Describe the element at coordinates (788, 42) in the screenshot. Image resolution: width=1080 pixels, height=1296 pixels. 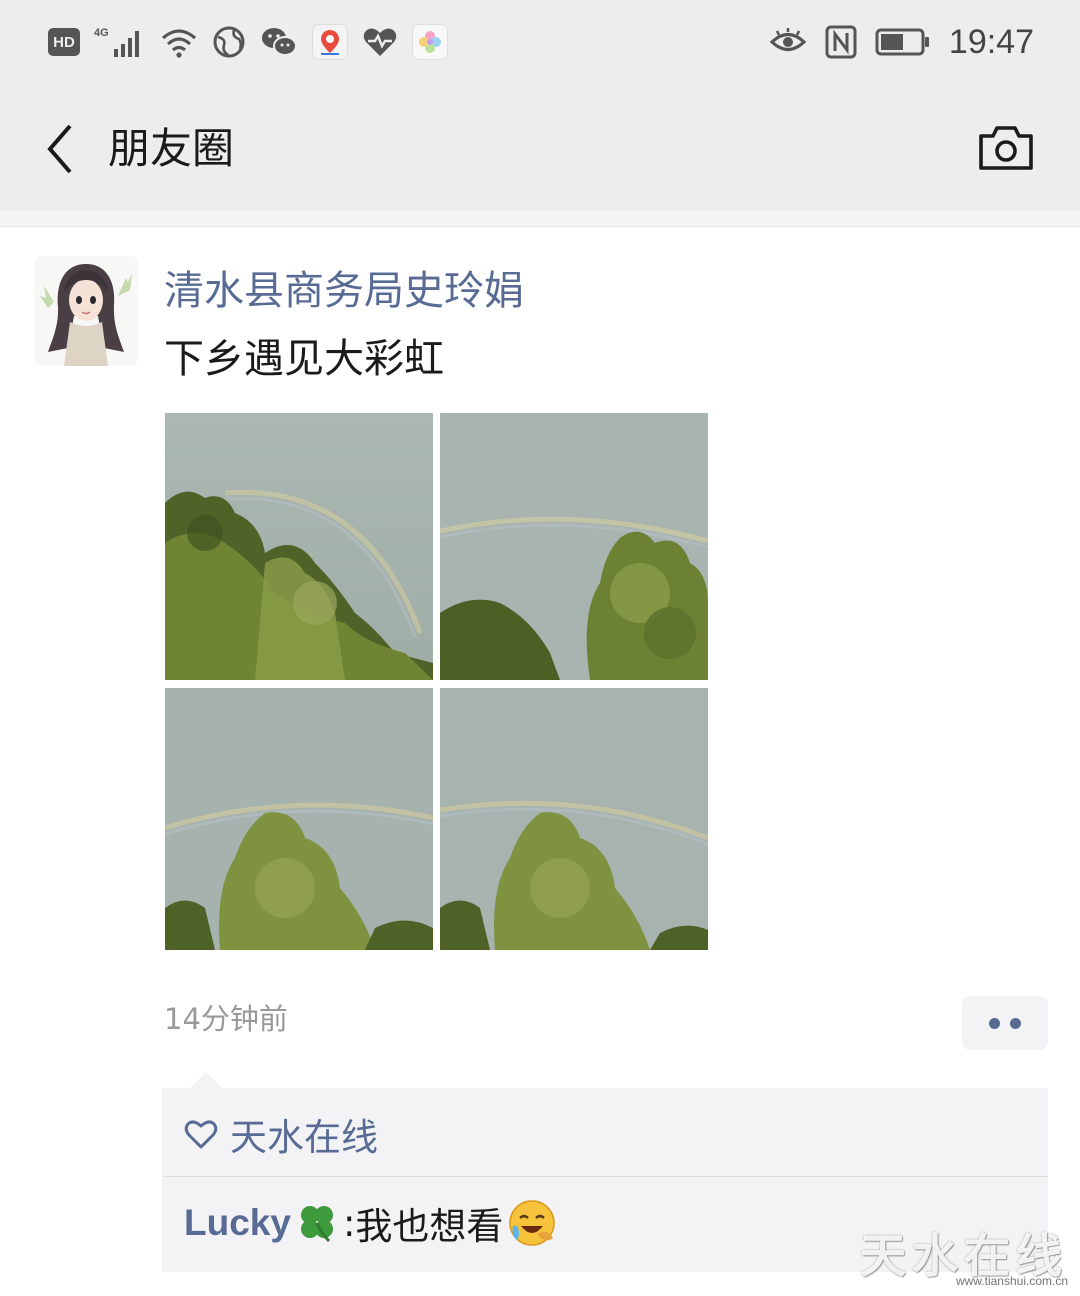
I see `eye-comfort-icon` at that location.